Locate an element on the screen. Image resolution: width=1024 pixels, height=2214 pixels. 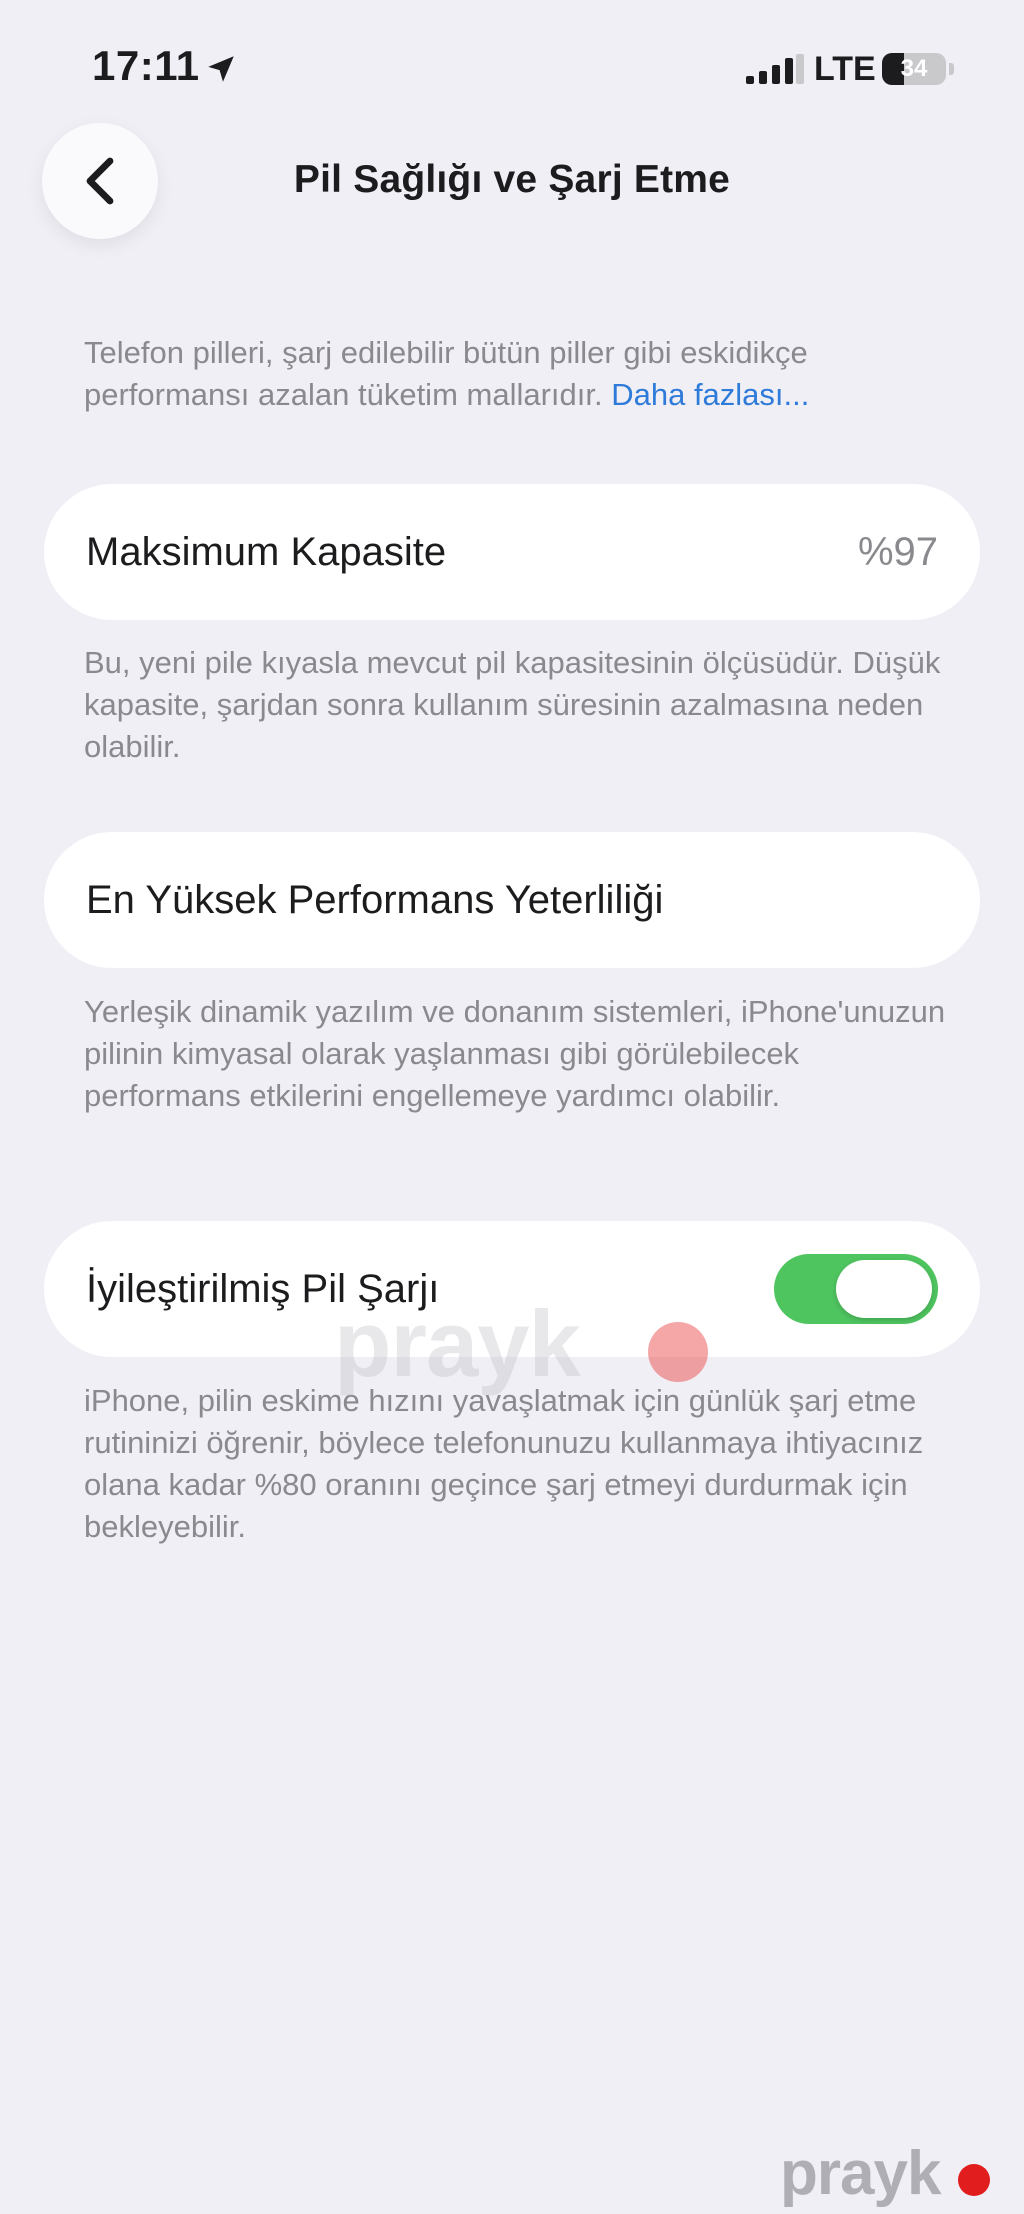
peak-performance-label: En Yüksek Performans Yeterliliği is located at coordinates (375, 900).